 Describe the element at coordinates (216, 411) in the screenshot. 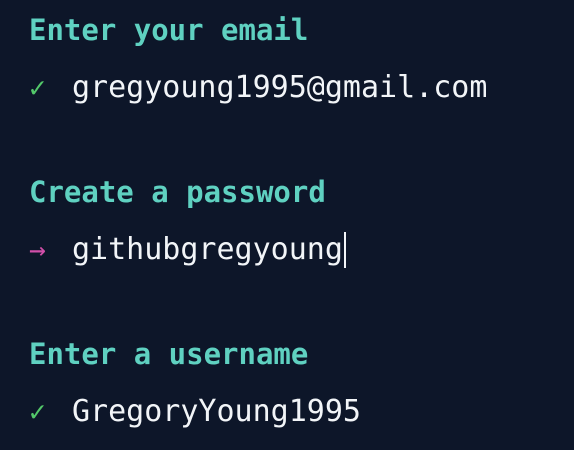

I see `username-value: GregoryYoung1995` at that location.